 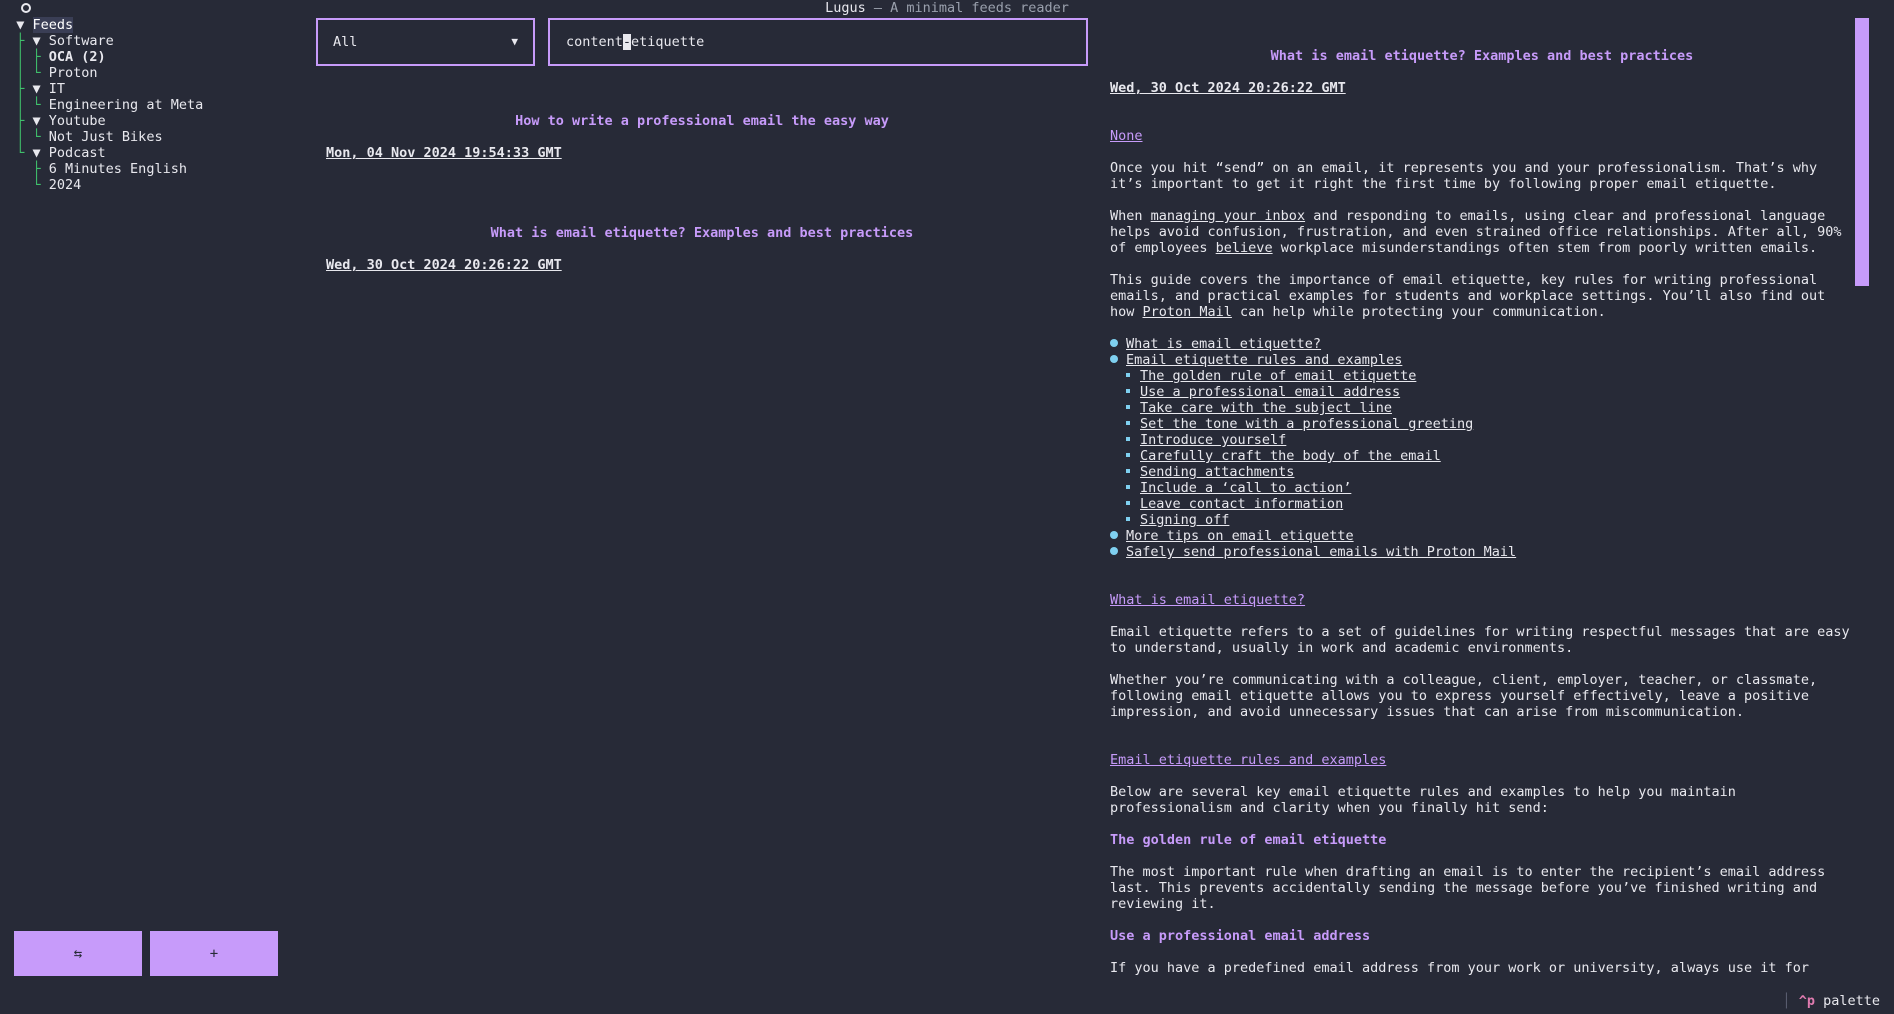 I want to click on add-feed-button: +, so click(x=214, y=953).